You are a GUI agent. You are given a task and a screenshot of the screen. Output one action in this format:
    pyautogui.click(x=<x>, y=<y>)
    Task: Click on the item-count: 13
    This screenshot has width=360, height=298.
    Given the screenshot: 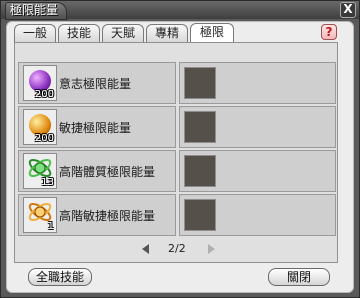 What is the action you would take?
    pyautogui.click(x=47, y=182)
    